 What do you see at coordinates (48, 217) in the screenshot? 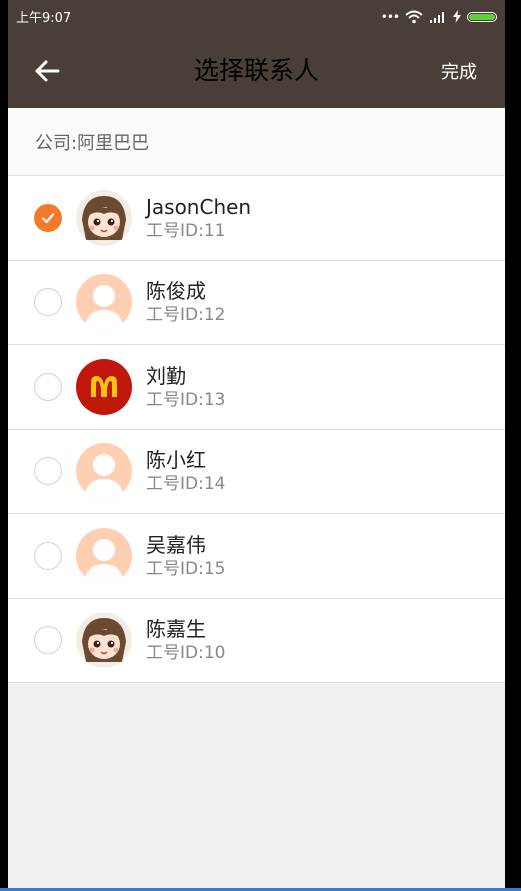
I see `checked-radio-icon` at bounding box center [48, 217].